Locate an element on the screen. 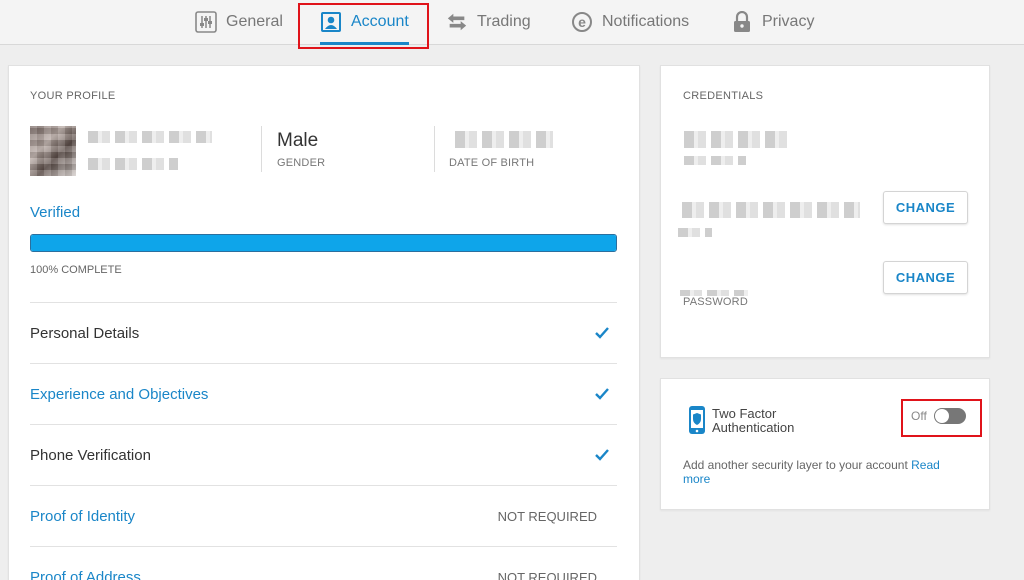 This screenshot has width=1024, height=580. two-factor-card is located at coordinates (825, 444).